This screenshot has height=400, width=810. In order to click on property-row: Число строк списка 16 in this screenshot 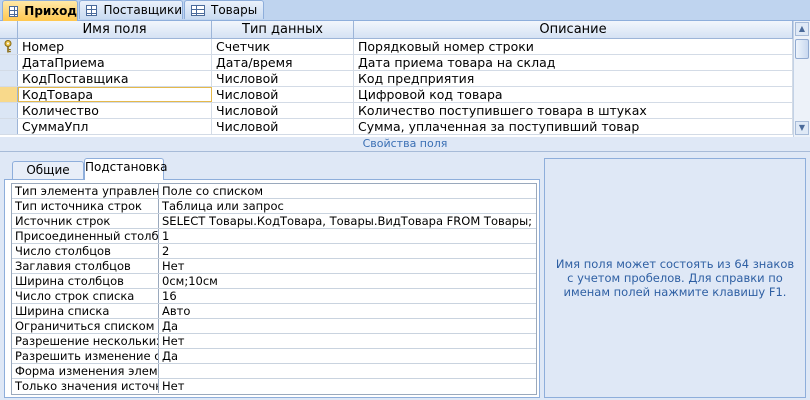, I will do `click(274, 296)`.